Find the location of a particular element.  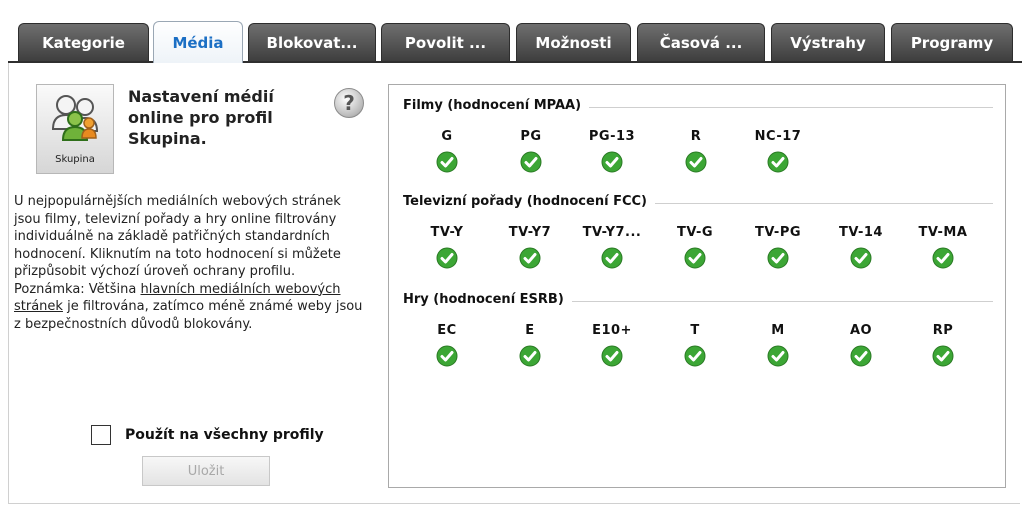

rating-label: RP is located at coordinates (943, 330).